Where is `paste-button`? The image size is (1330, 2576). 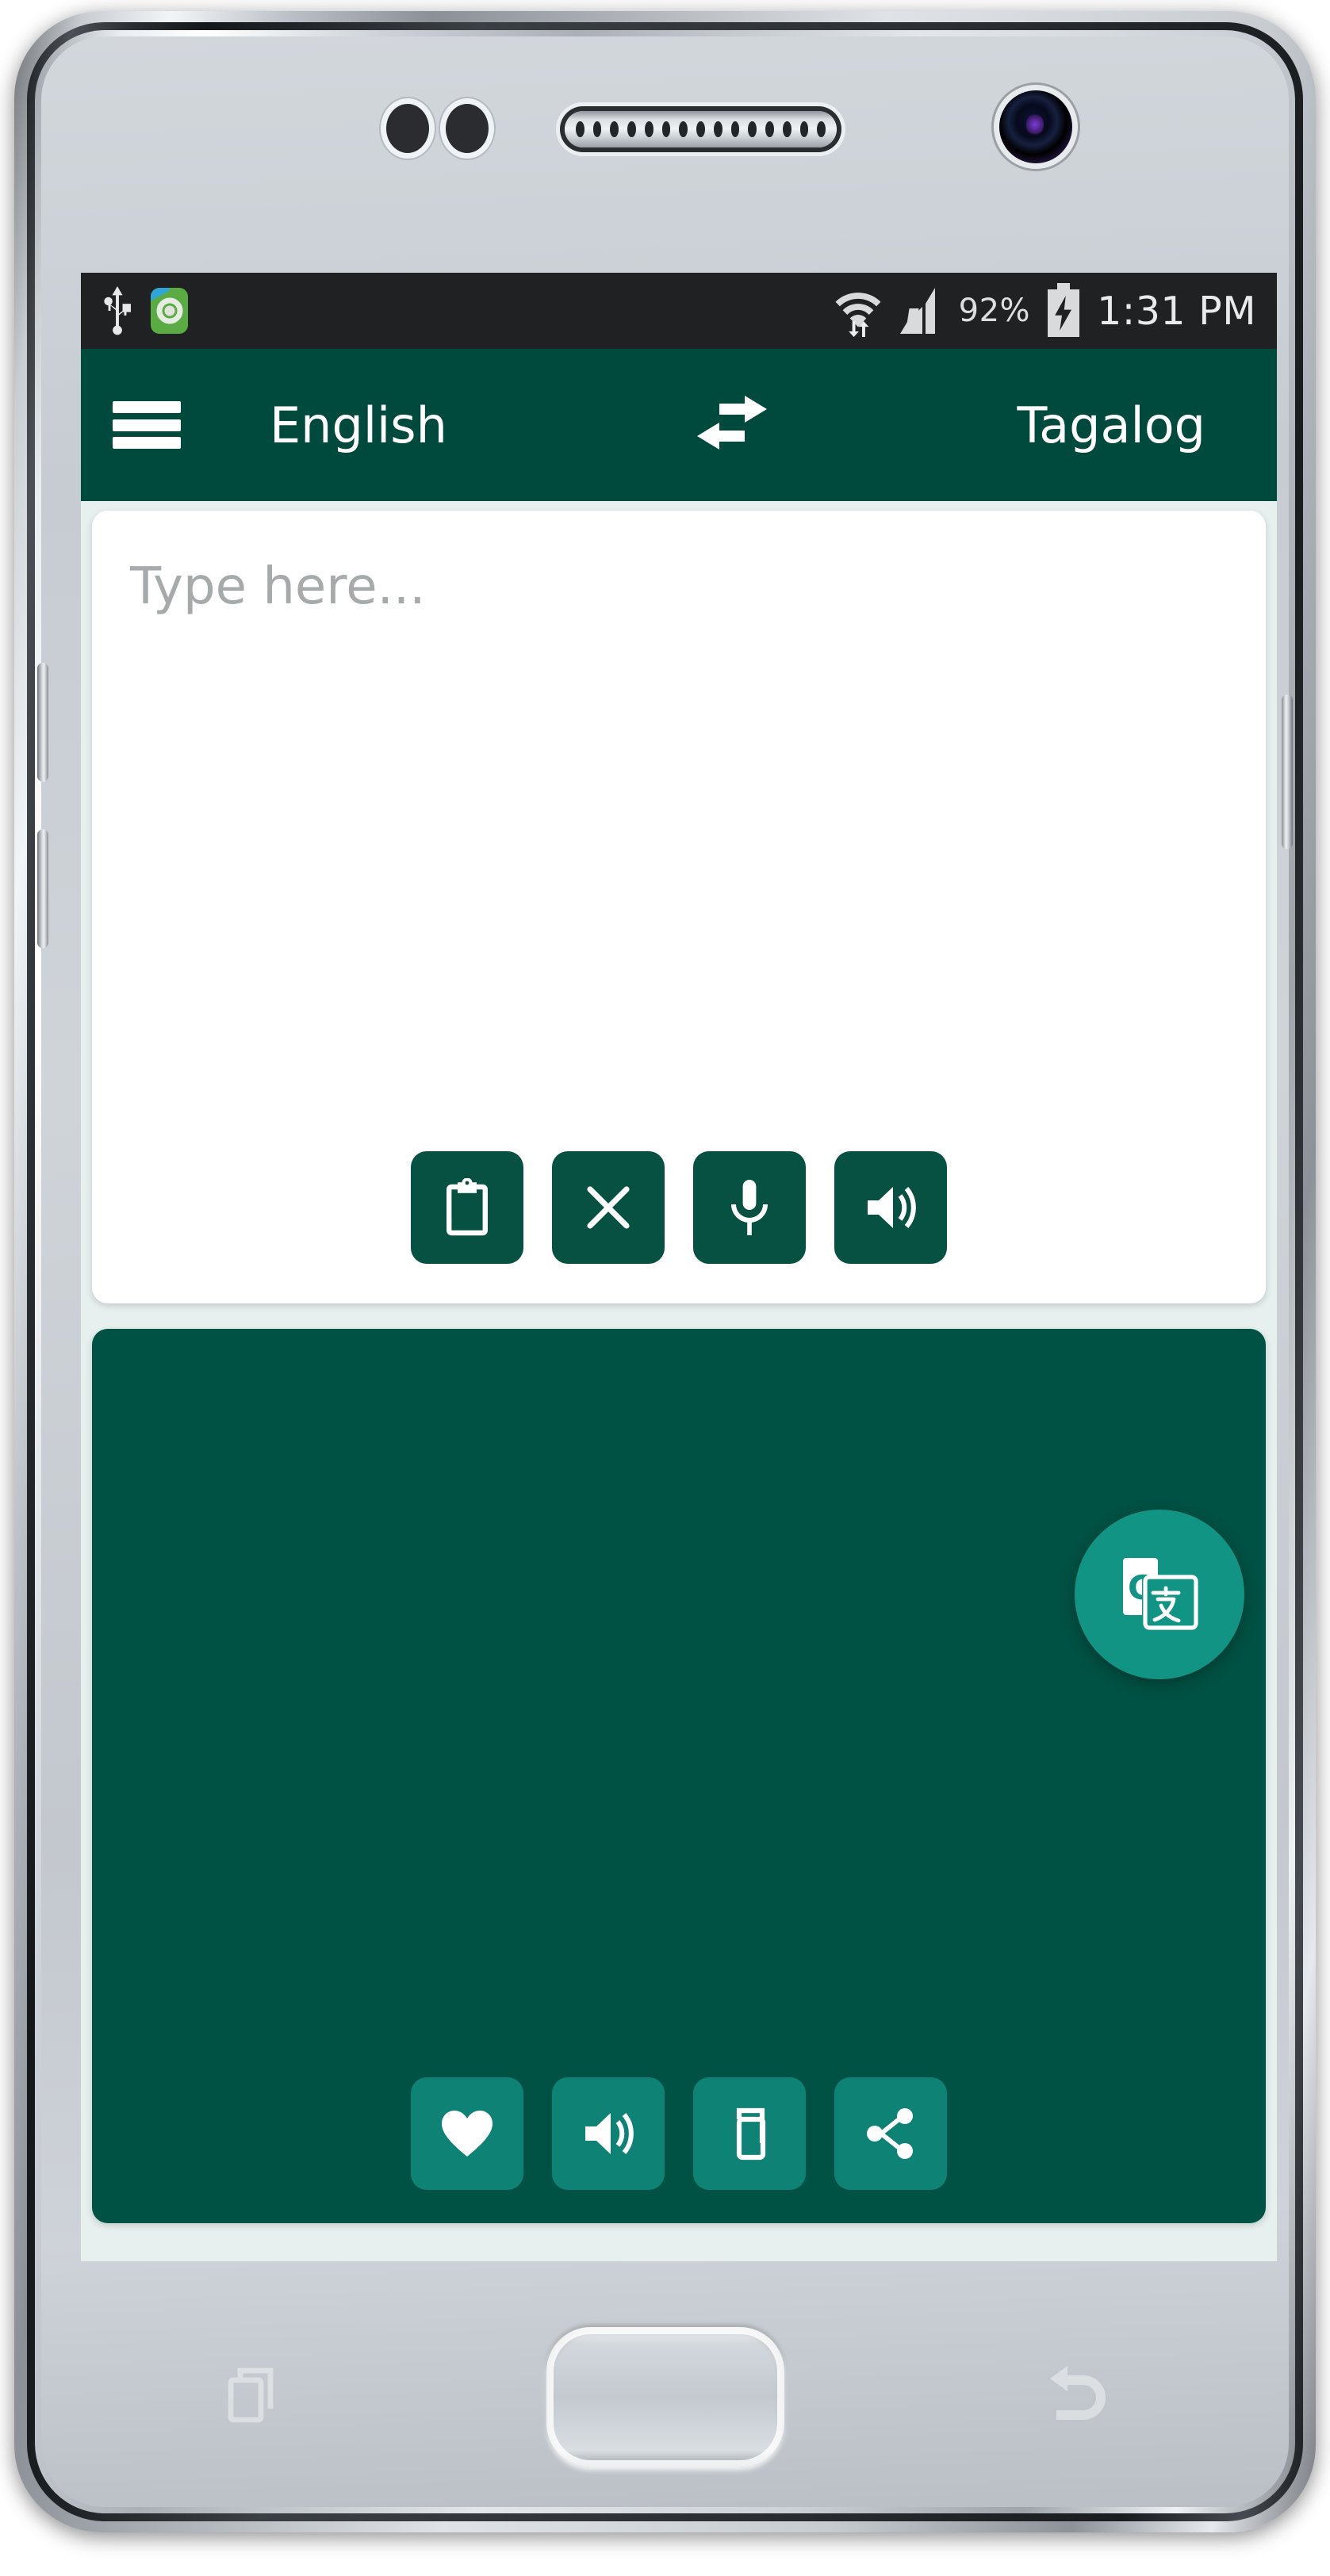
paste-button is located at coordinates (467, 1207).